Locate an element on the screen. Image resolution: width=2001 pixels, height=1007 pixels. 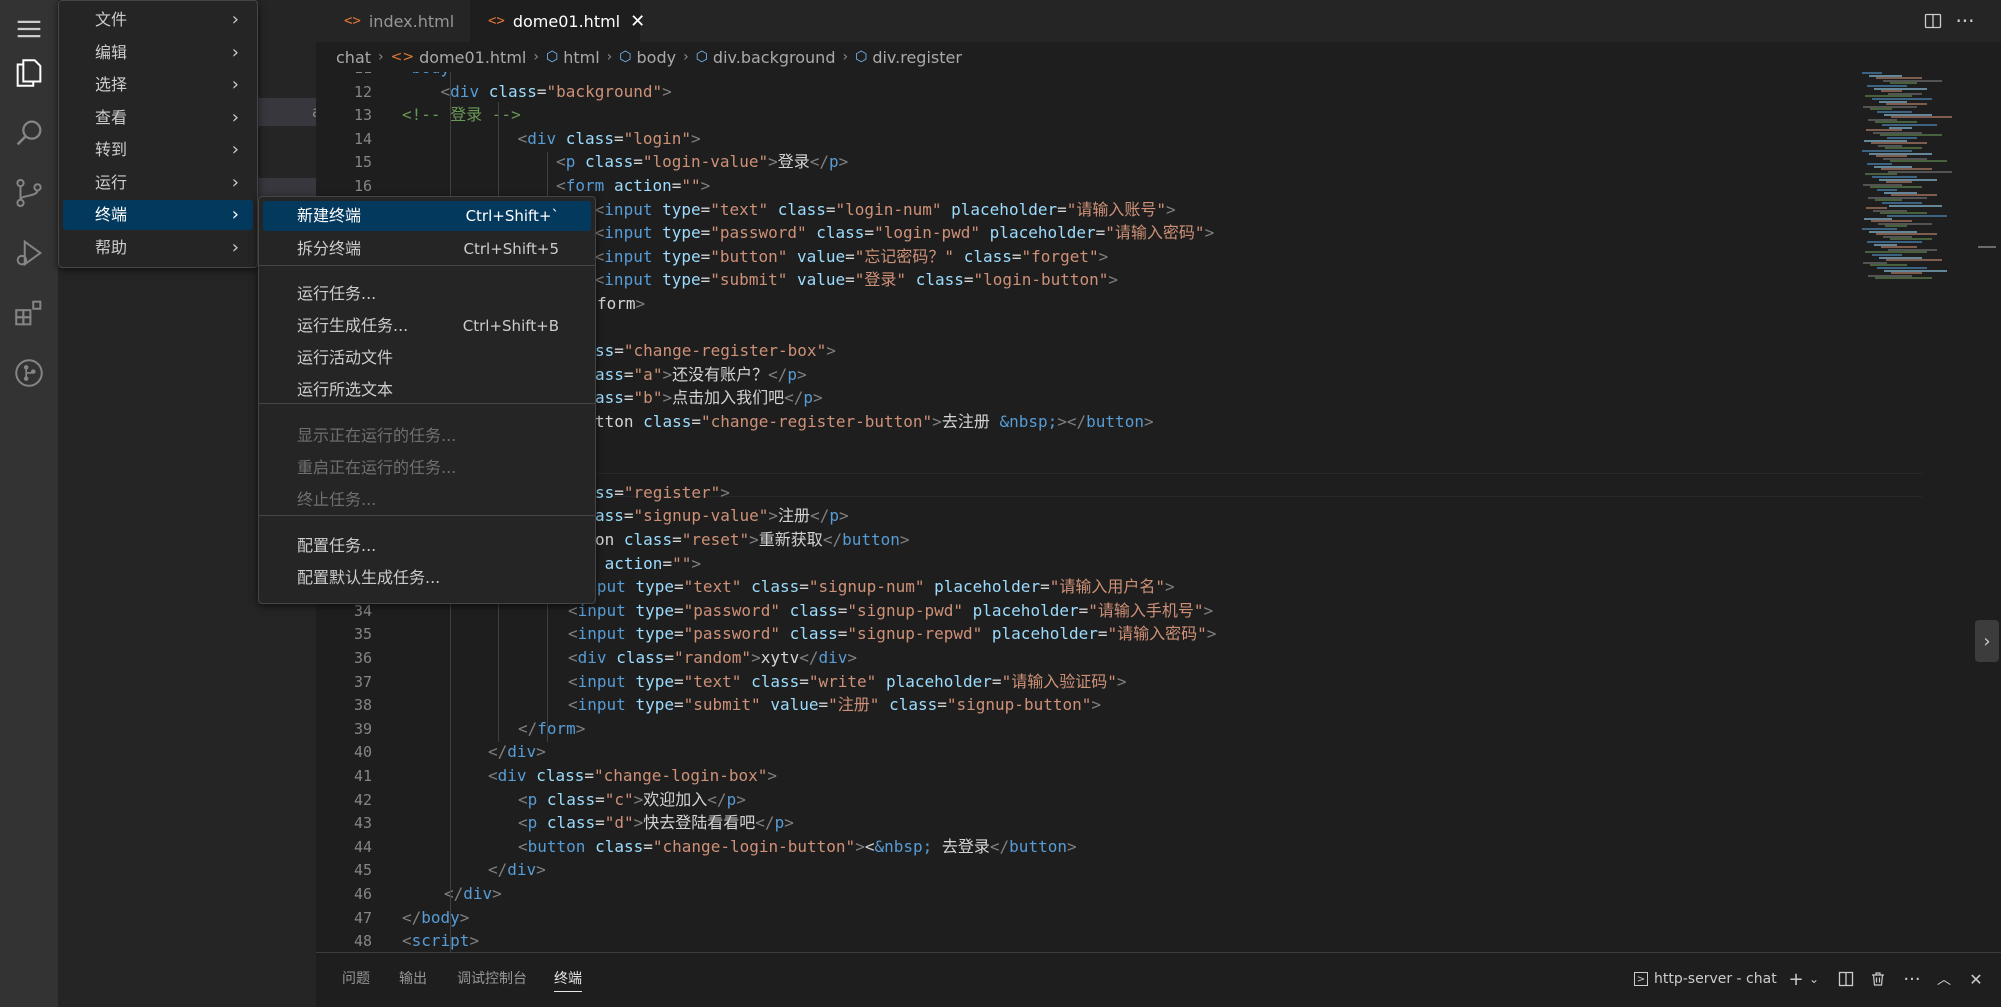
code-line: <div class="background"> is located at coordinates (556, 91).